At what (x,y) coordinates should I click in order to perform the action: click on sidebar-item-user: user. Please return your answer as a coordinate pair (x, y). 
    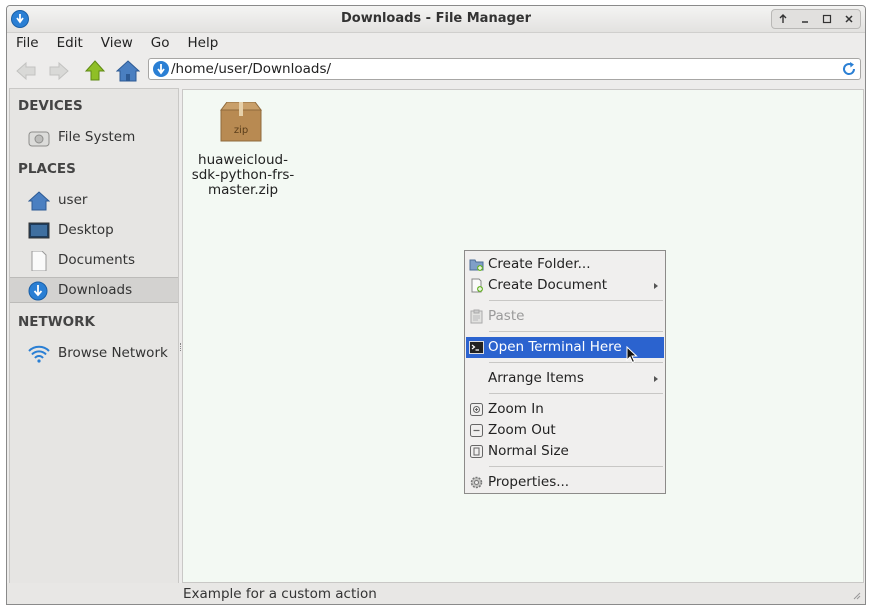
    Looking at the image, I should click on (94, 201).